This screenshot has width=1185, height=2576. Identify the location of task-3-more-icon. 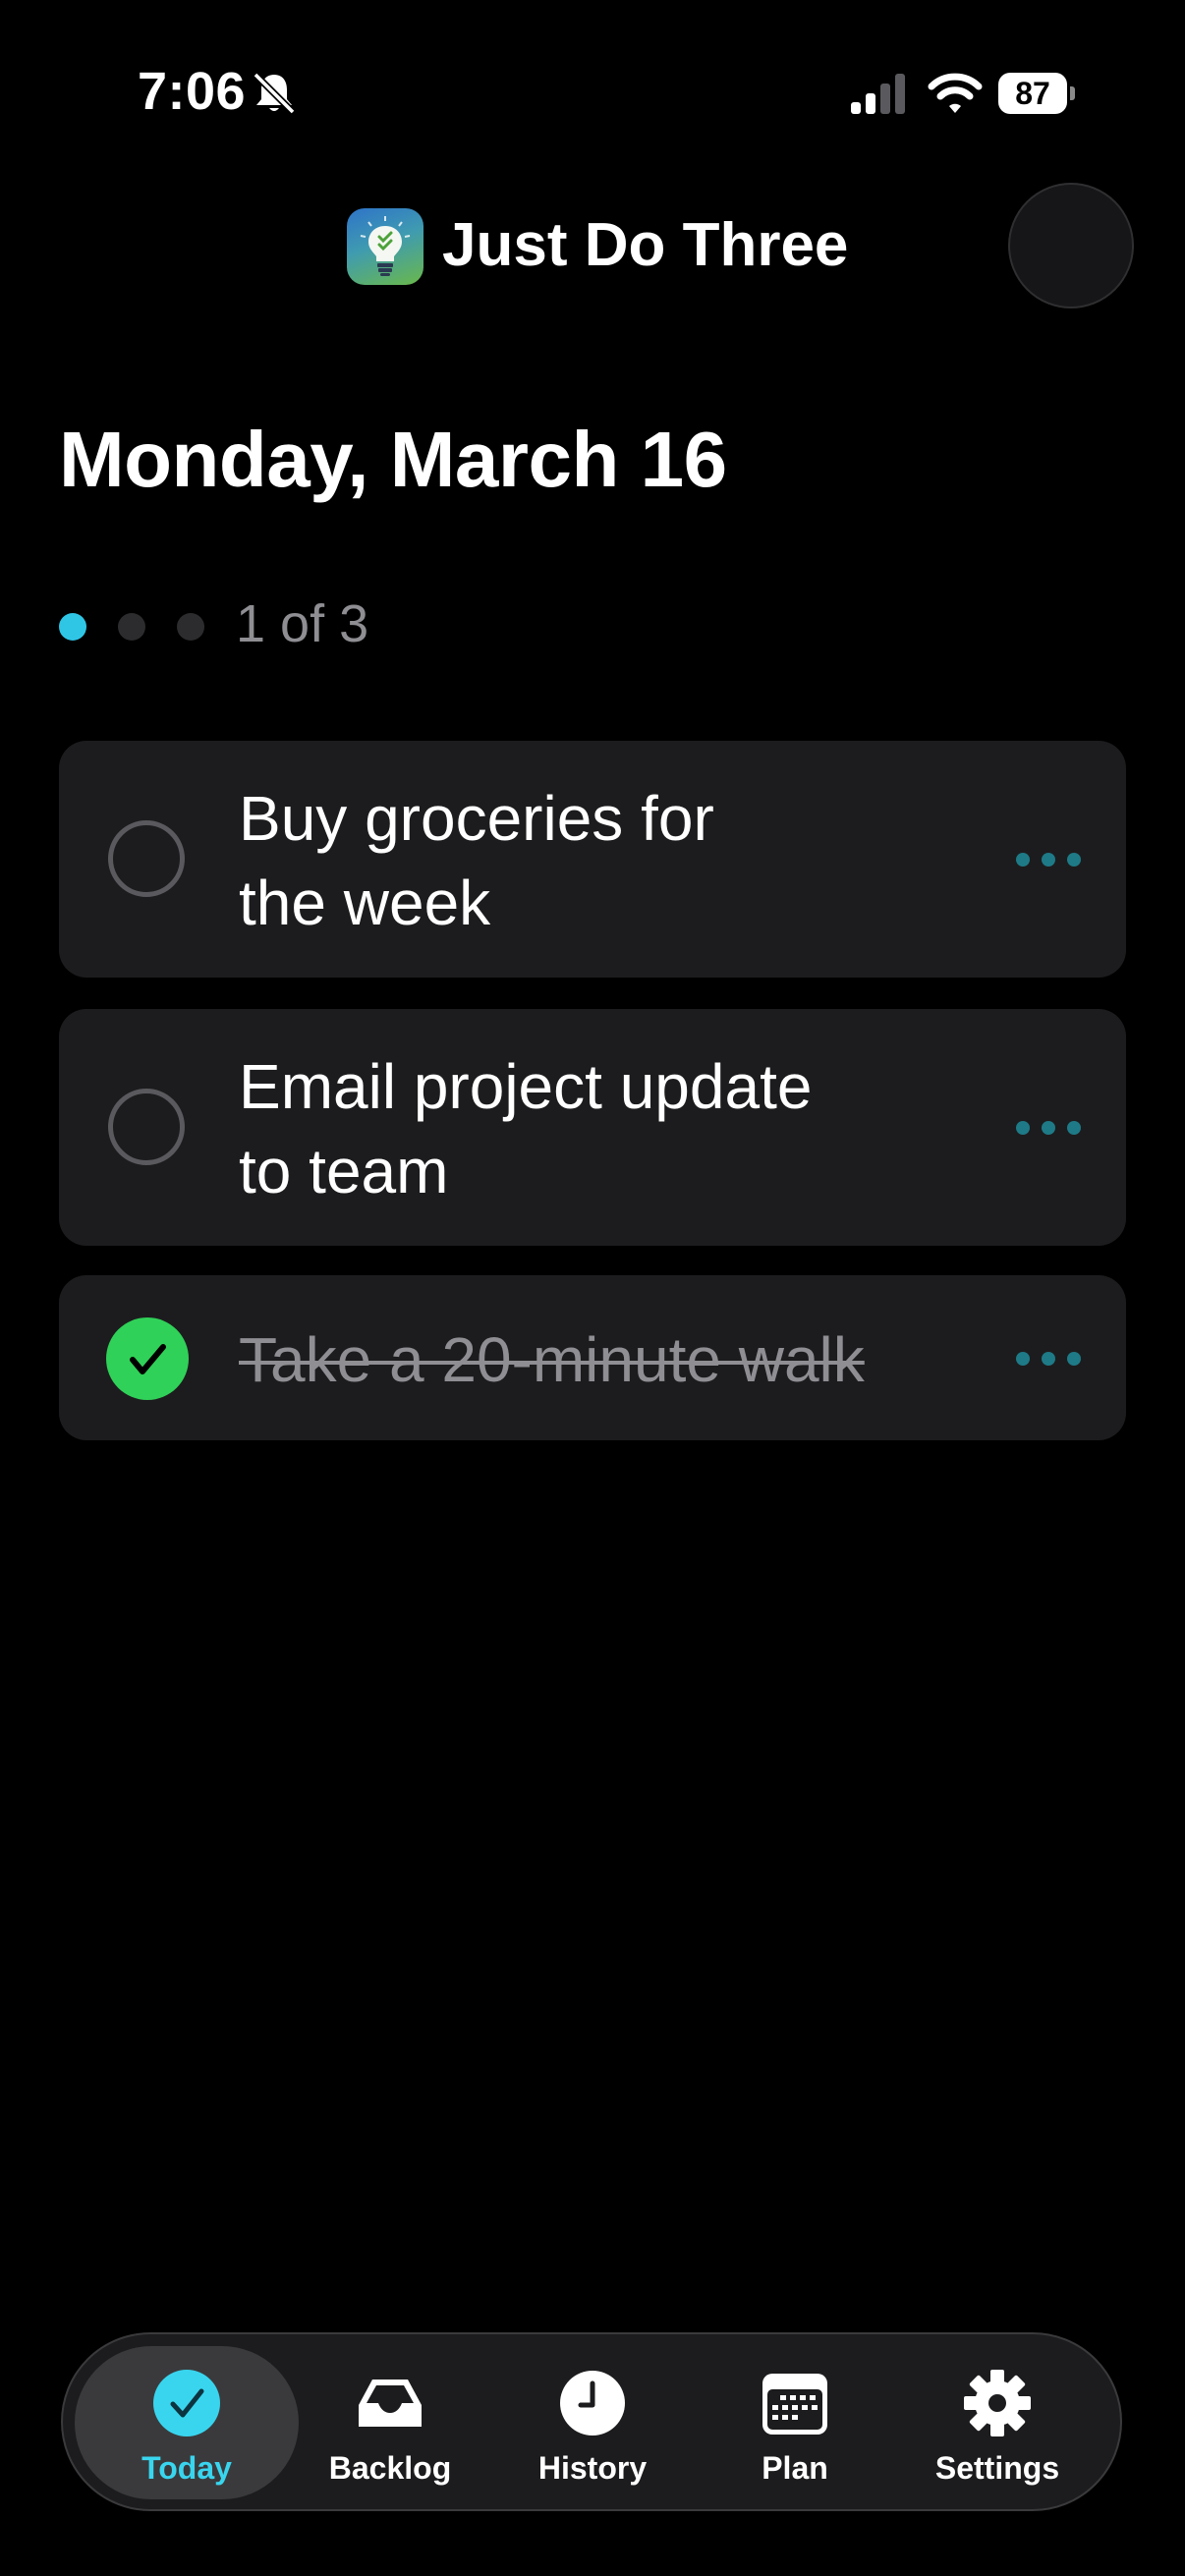
(1049, 1359).